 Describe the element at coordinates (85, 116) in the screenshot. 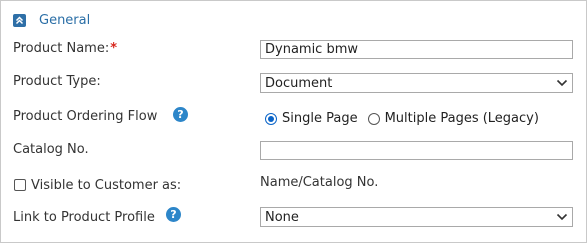

I see `ordering-flow-label: Product Ordering Flow` at that location.